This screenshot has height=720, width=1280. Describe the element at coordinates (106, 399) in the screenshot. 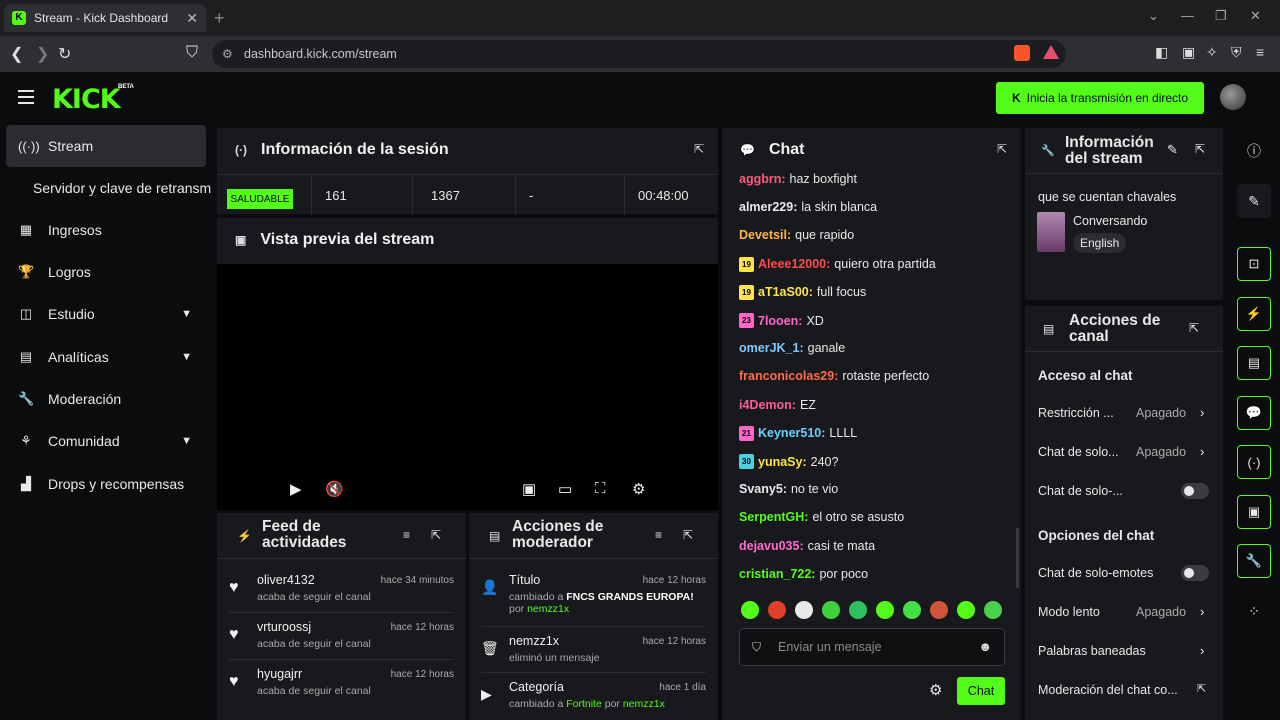

I see `sidebar-item-moderacion: 🔧 Moderación` at that location.